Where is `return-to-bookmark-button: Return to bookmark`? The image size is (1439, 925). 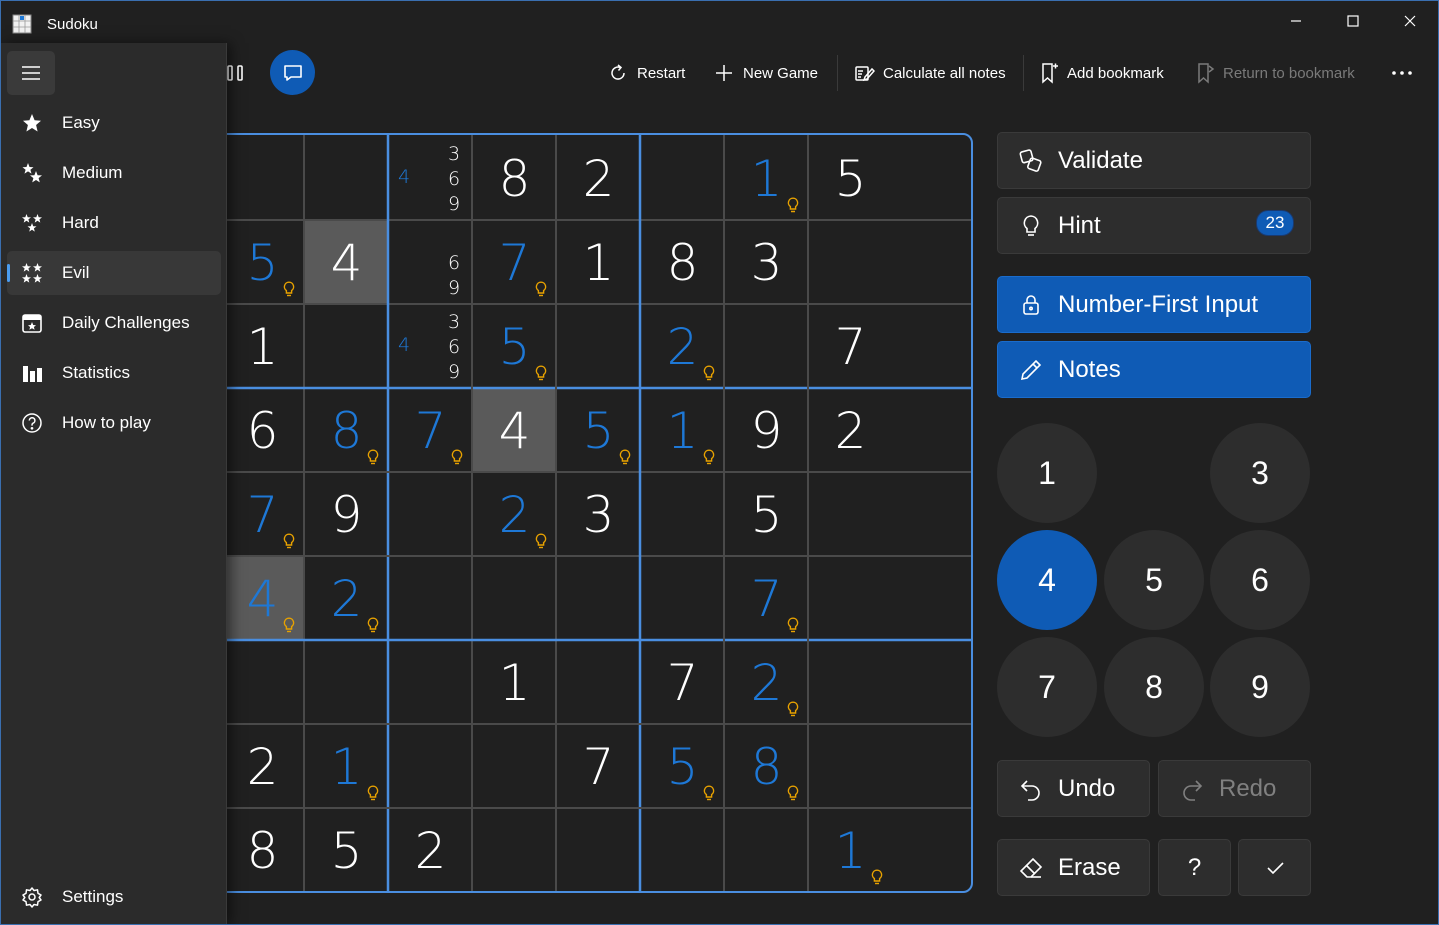 return-to-bookmark-button: Return to bookmark is located at coordinates (1275, 73).